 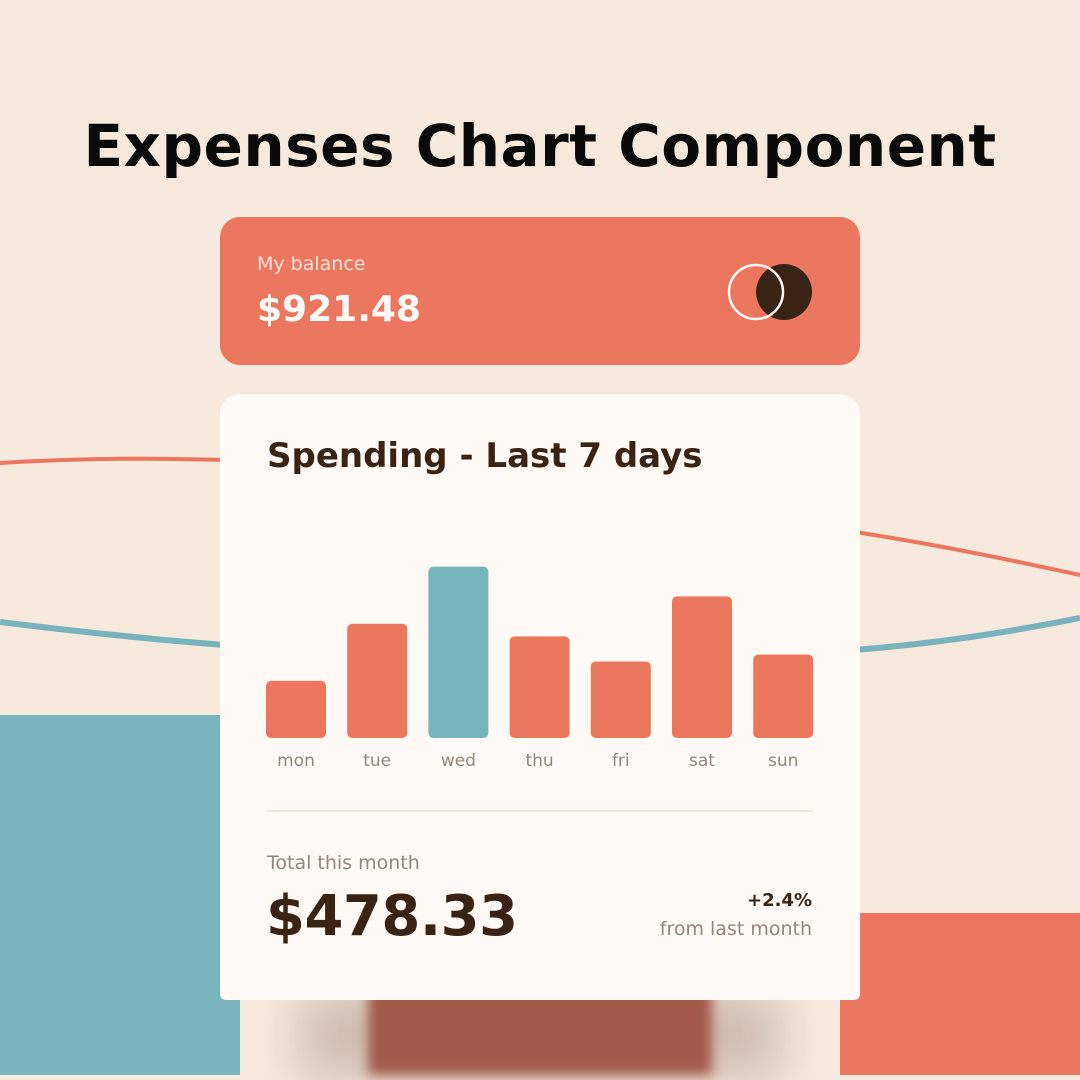 What do you see at coordinates (311, 264) in the screenshot?
I see `balance-label: My balance` at bounding box center [311, 264].